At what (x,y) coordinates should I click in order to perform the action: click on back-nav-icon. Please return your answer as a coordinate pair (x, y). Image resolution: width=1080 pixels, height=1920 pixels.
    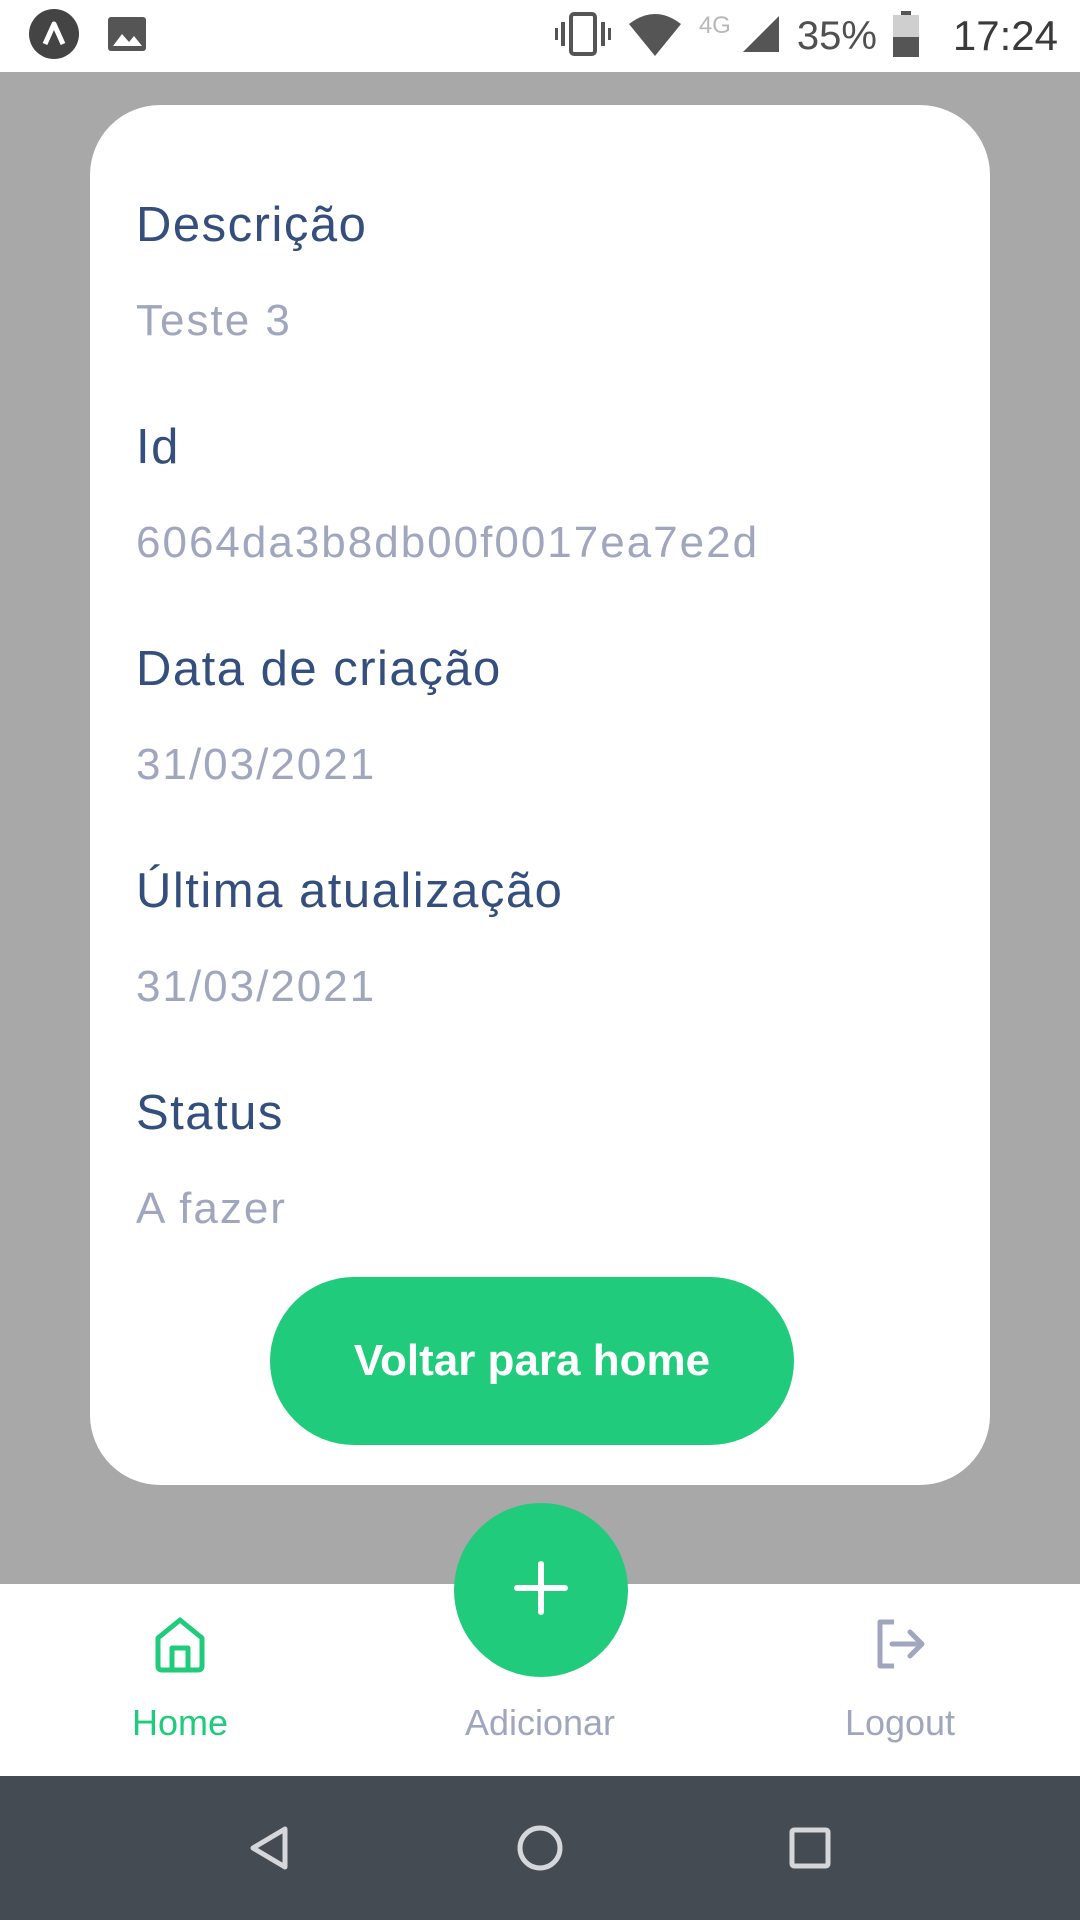
    Looking at the image, I should click on (270, 1848).